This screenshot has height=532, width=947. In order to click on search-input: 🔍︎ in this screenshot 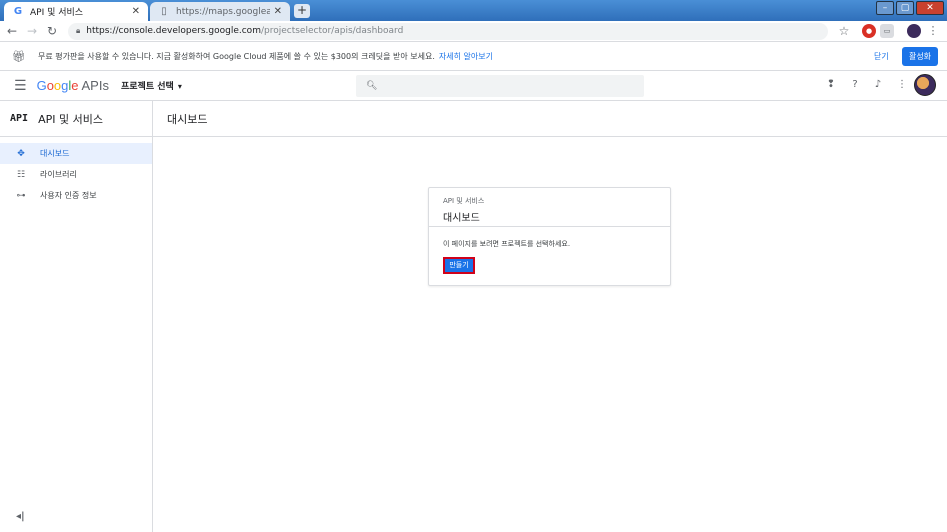, I will do `click(500, 86)`.